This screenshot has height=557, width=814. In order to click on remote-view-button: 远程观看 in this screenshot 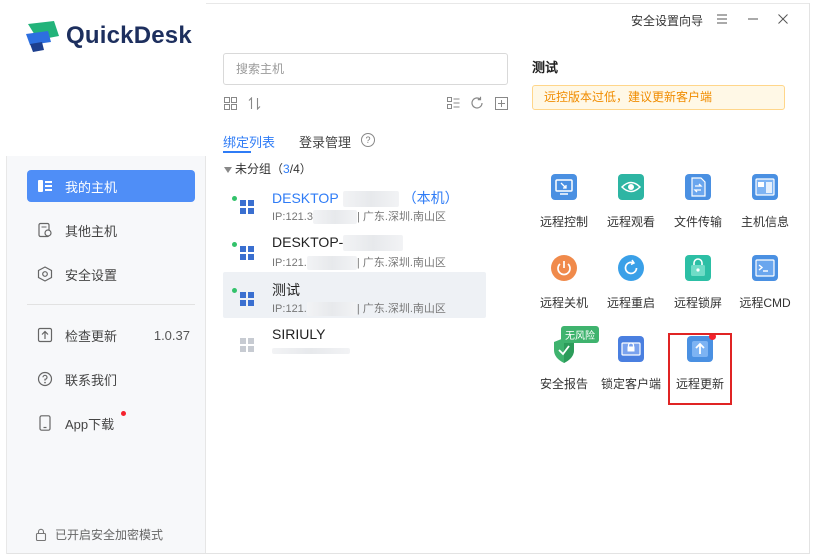, I will do `click(631, 204)`.